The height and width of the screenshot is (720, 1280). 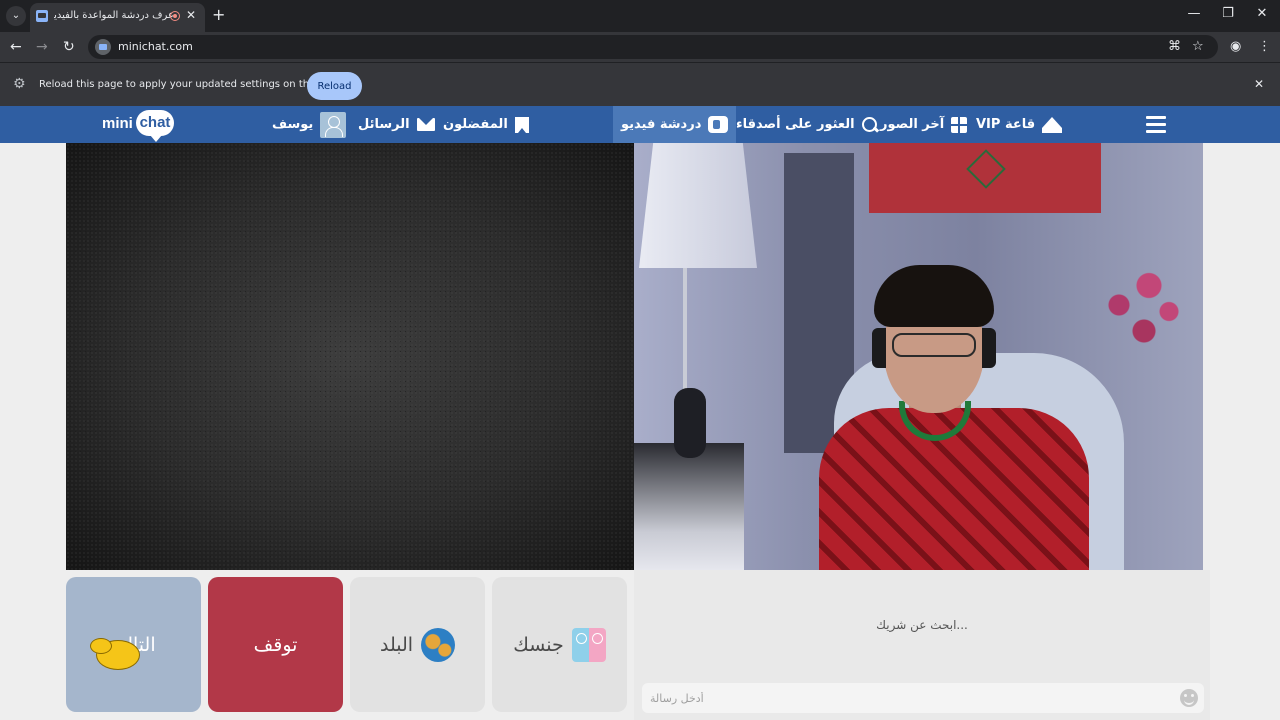 What do you see at coordinates (475, 124) in the screenshot?
I see `nav-favorites-label: المفضلون` at bounding box center [475, 124].